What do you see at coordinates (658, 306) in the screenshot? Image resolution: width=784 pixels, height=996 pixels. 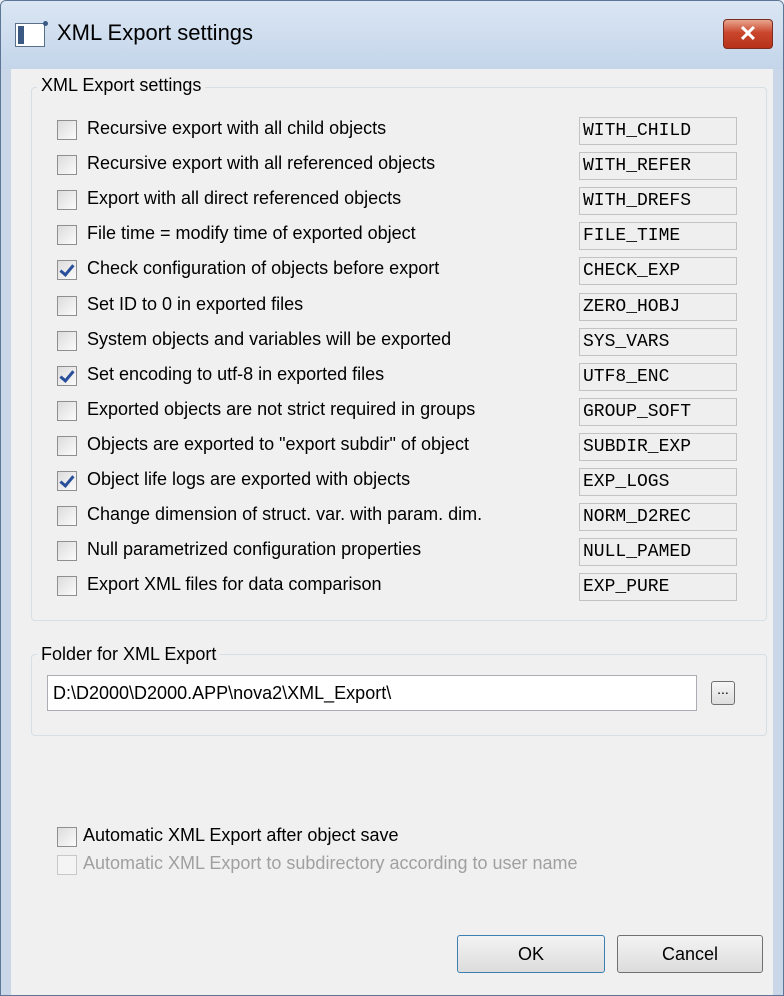 I see `option-code-field: ZERO_HOBJ` at bounding box center [658, 306].